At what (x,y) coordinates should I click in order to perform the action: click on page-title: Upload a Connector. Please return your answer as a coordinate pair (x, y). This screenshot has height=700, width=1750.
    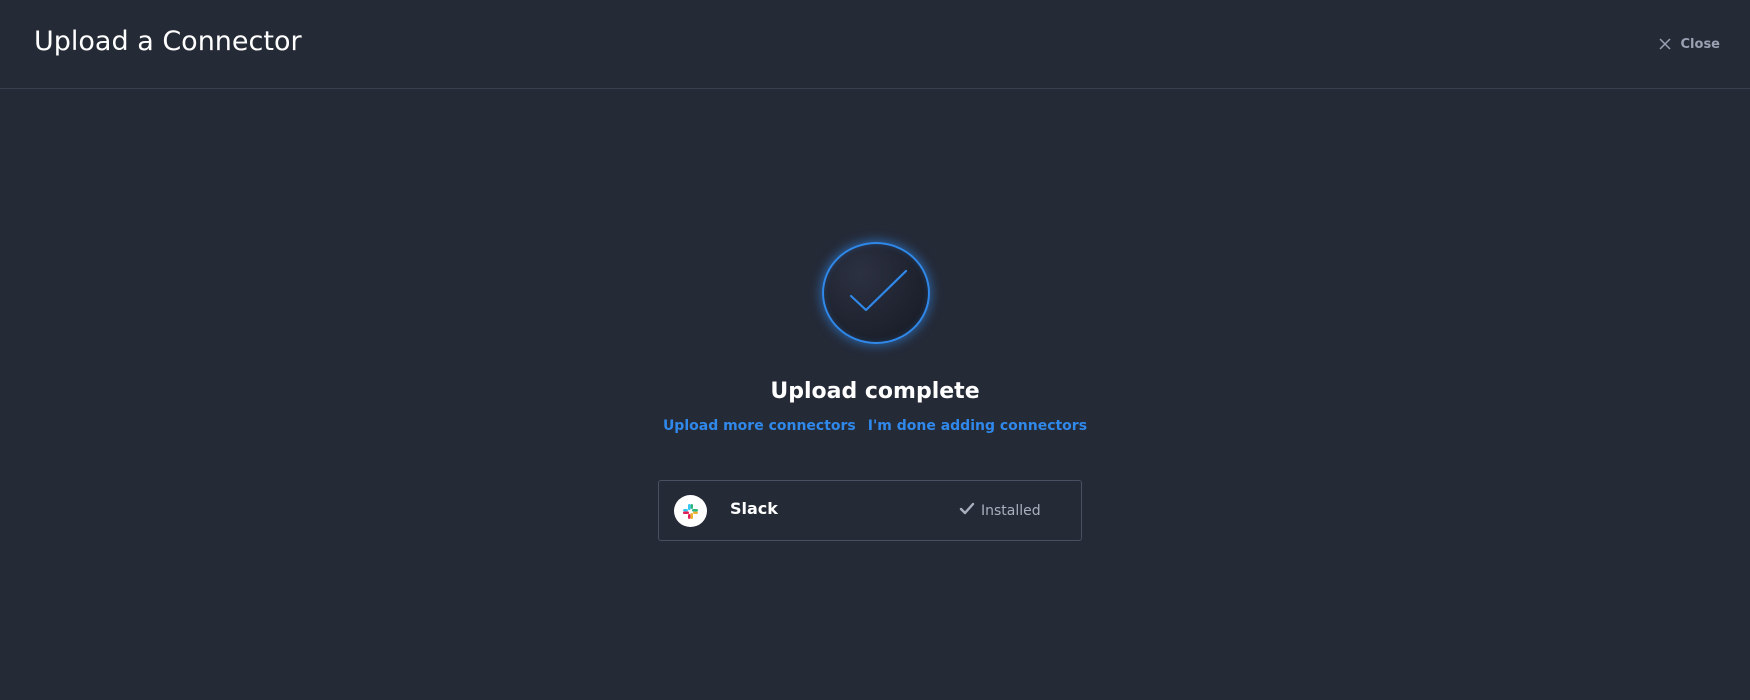
    Looking at the image, I should click on (168, 41).